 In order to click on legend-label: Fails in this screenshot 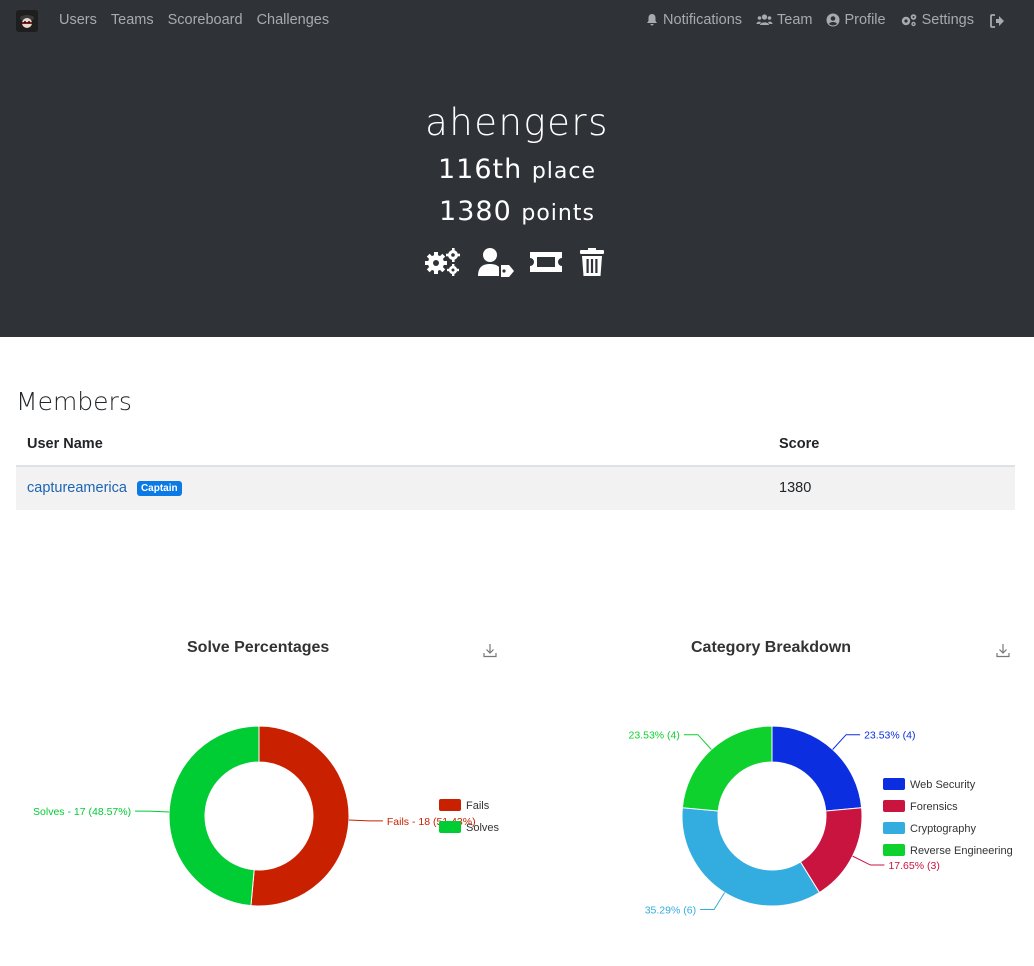, I will do `click(478, 806)`.